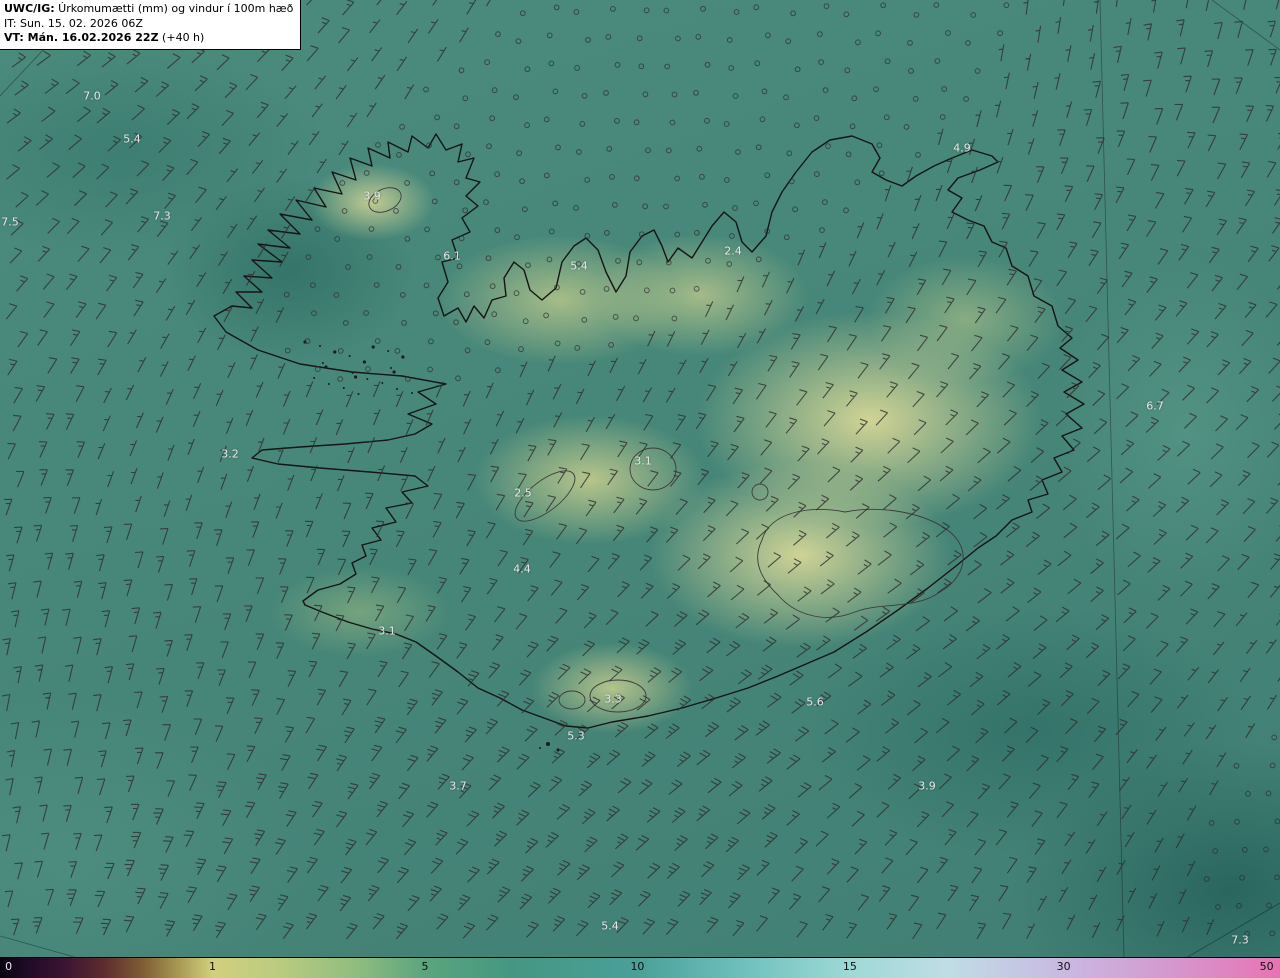  What do you see at coordinates (92, 96) in the screenshot?
I see `value-label: 7.0` at bounding box center [92, 96].